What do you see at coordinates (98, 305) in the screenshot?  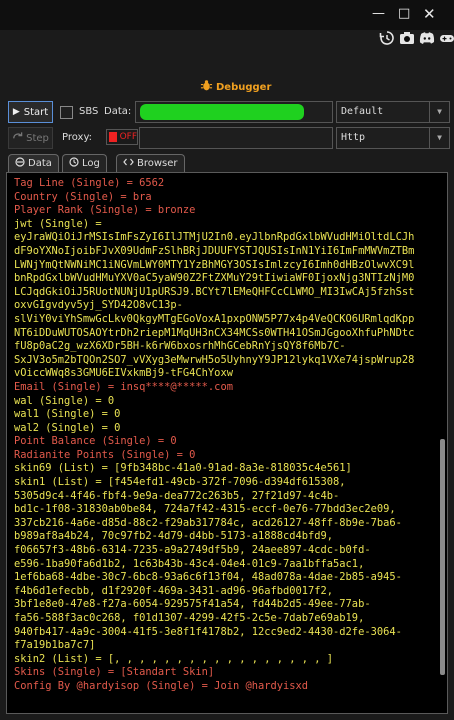 I see `log-line: oxvGIgvdyv5yj_SYD42O8vC13p-` at bounding box center [98, 305].